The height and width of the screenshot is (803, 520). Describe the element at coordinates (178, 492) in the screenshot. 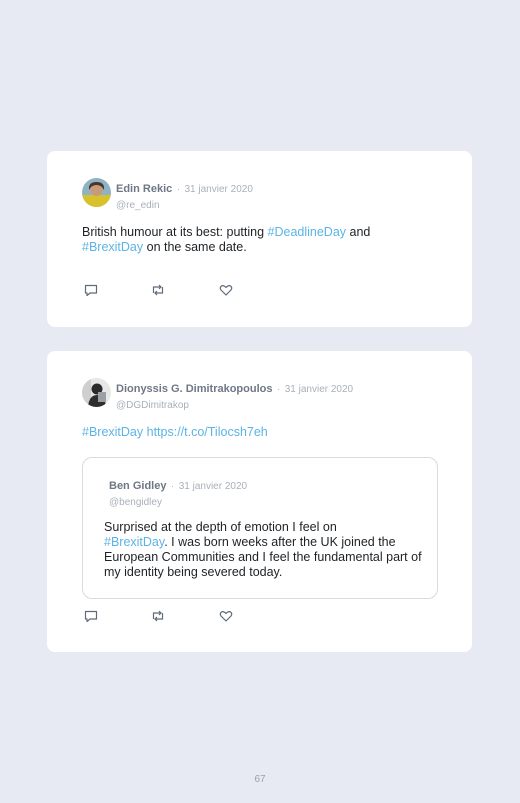

I see `quoted-tweet-meta: Ben Gidley · 31 janvier 2020 @bengidley` at that location.